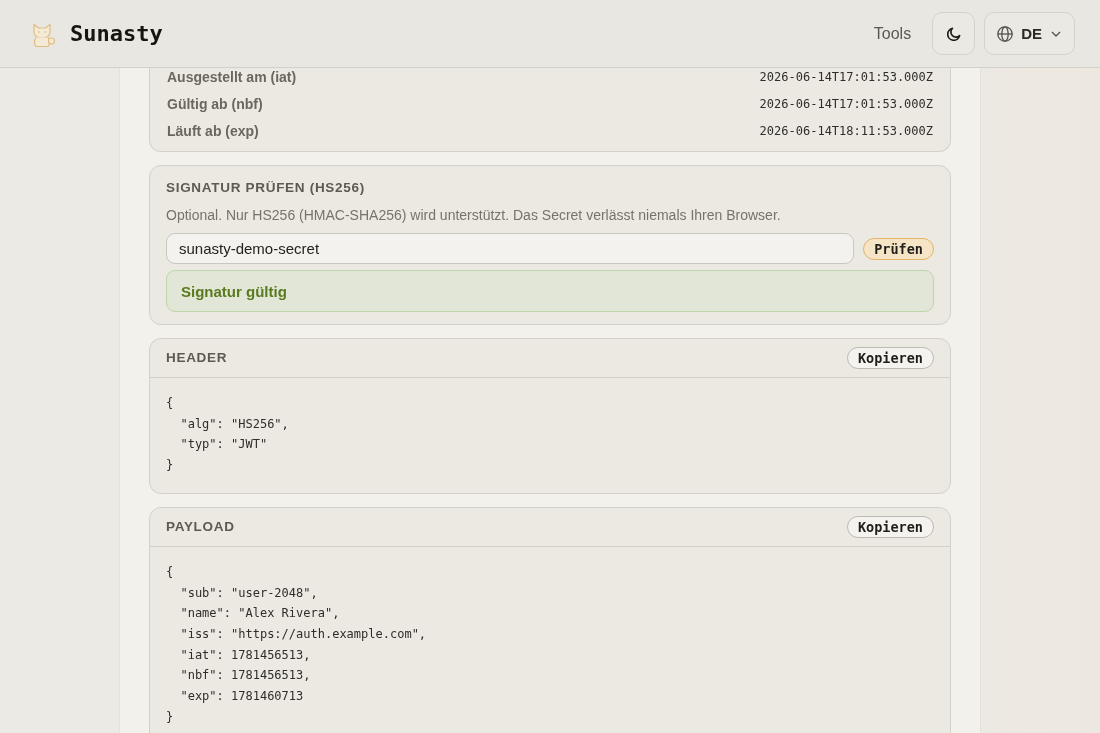 This screenshot has height=733, width=1100. I want to click on brand-name: Sunasty, so click(116, 33).